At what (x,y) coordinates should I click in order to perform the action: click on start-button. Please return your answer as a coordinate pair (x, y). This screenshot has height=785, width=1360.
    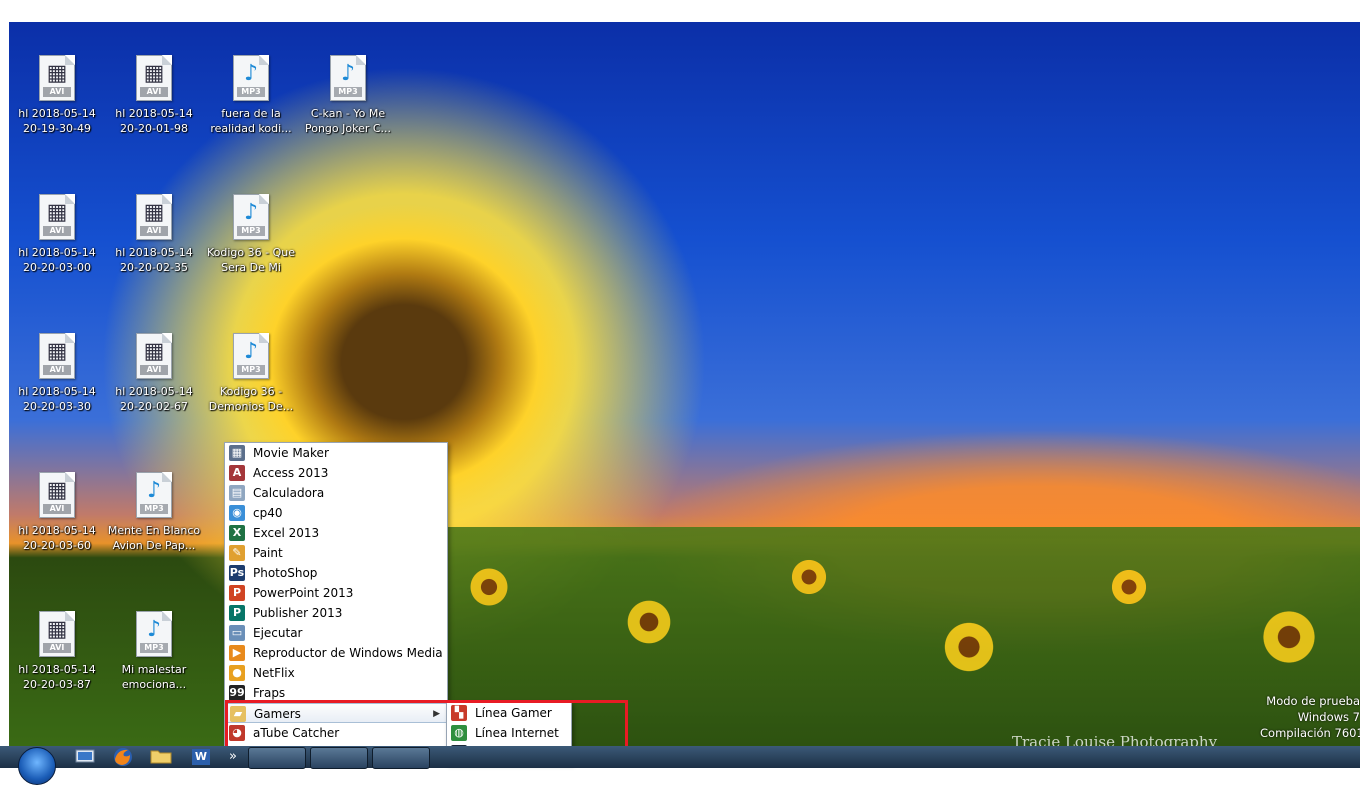
    Looking at the image, I should click on (37, 766).